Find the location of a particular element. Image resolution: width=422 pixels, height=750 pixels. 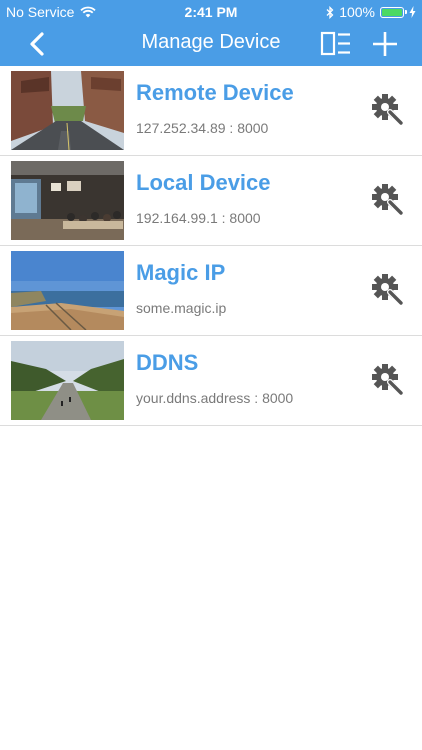

status-right: 100% is located at coordinates (371, 12).